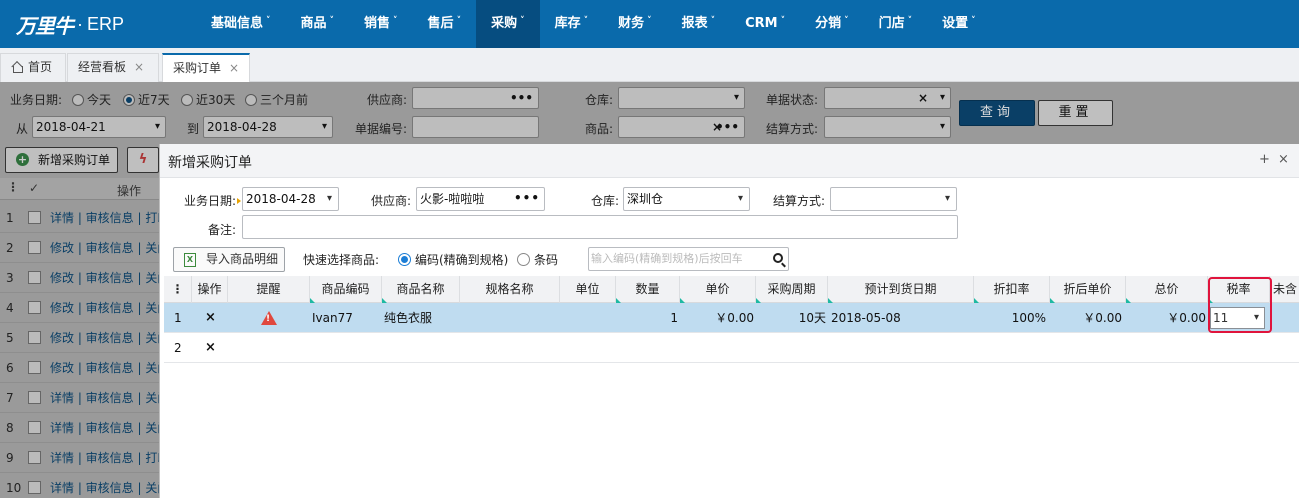 Image resolution: width=1299 pixels, height=498 pixels. Describe the element at coordinates (251, 100) in the screenshot. I see `radio-icon` at that location.